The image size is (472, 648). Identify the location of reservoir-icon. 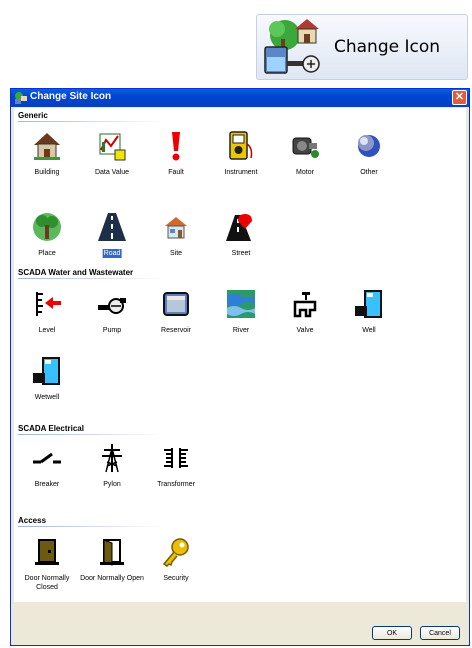
(176, 304).